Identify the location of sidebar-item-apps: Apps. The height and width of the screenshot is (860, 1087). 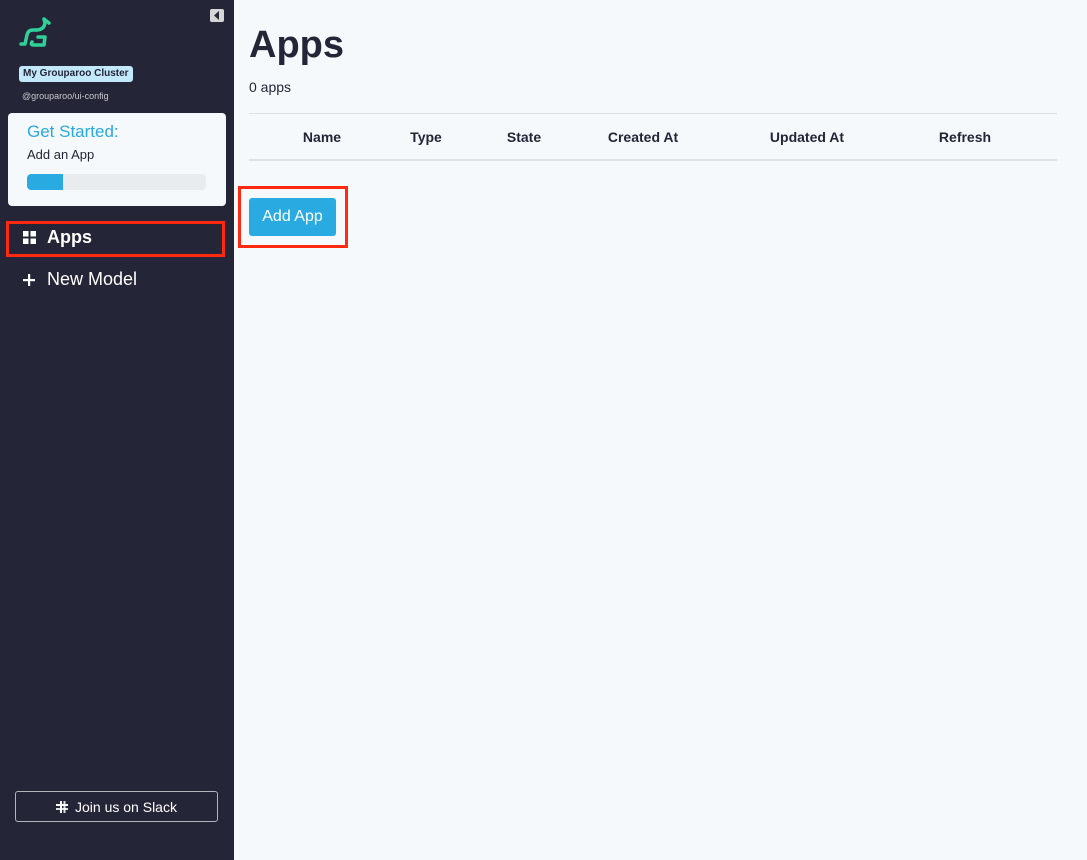
(57, 237).